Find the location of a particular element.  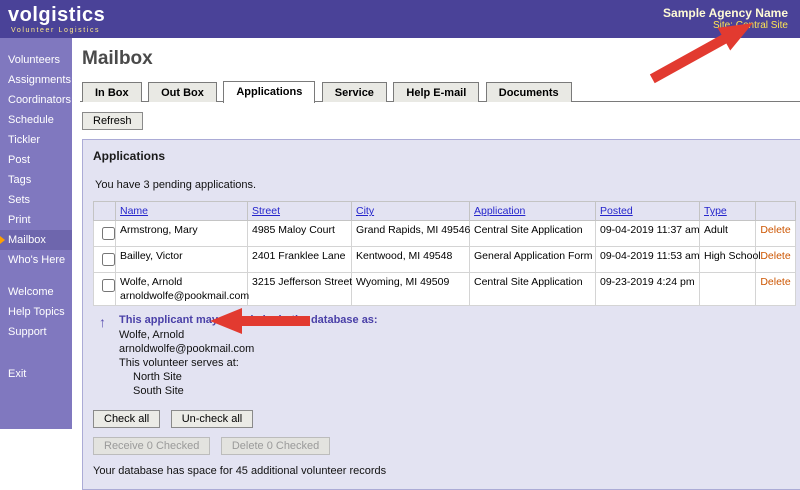

header-account-info: Sample Agency Name Site: Central Site is located at coordinates (725, 19).